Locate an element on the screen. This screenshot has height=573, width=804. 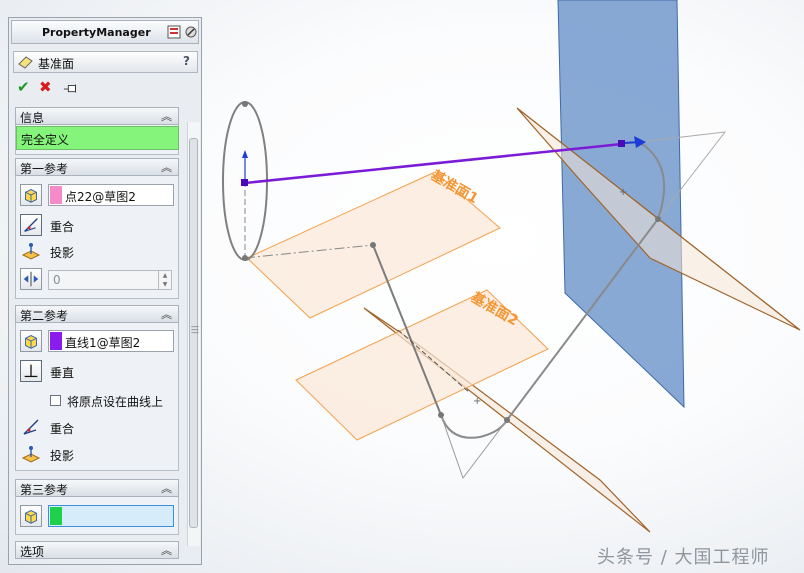
cancel-button: ✖ is located at coordinates (47, 87).